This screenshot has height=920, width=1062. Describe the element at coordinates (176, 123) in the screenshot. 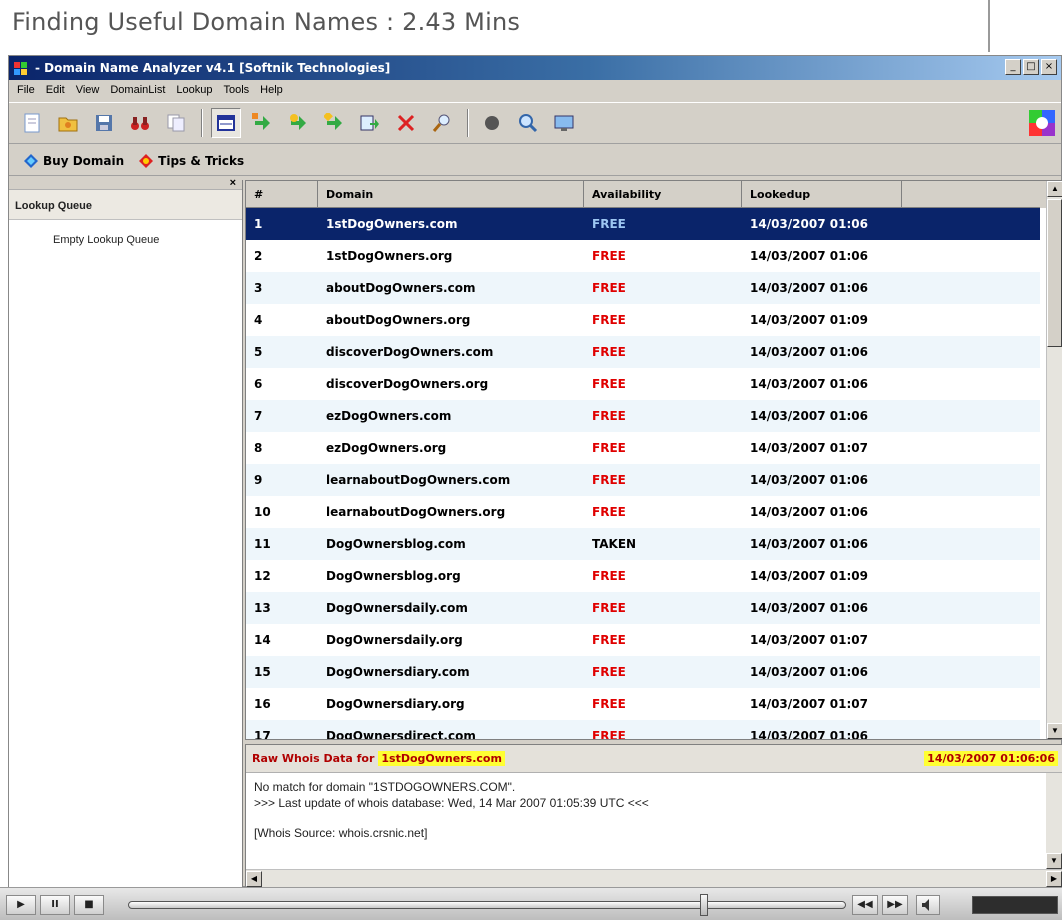

I see `copy-button` at that location.